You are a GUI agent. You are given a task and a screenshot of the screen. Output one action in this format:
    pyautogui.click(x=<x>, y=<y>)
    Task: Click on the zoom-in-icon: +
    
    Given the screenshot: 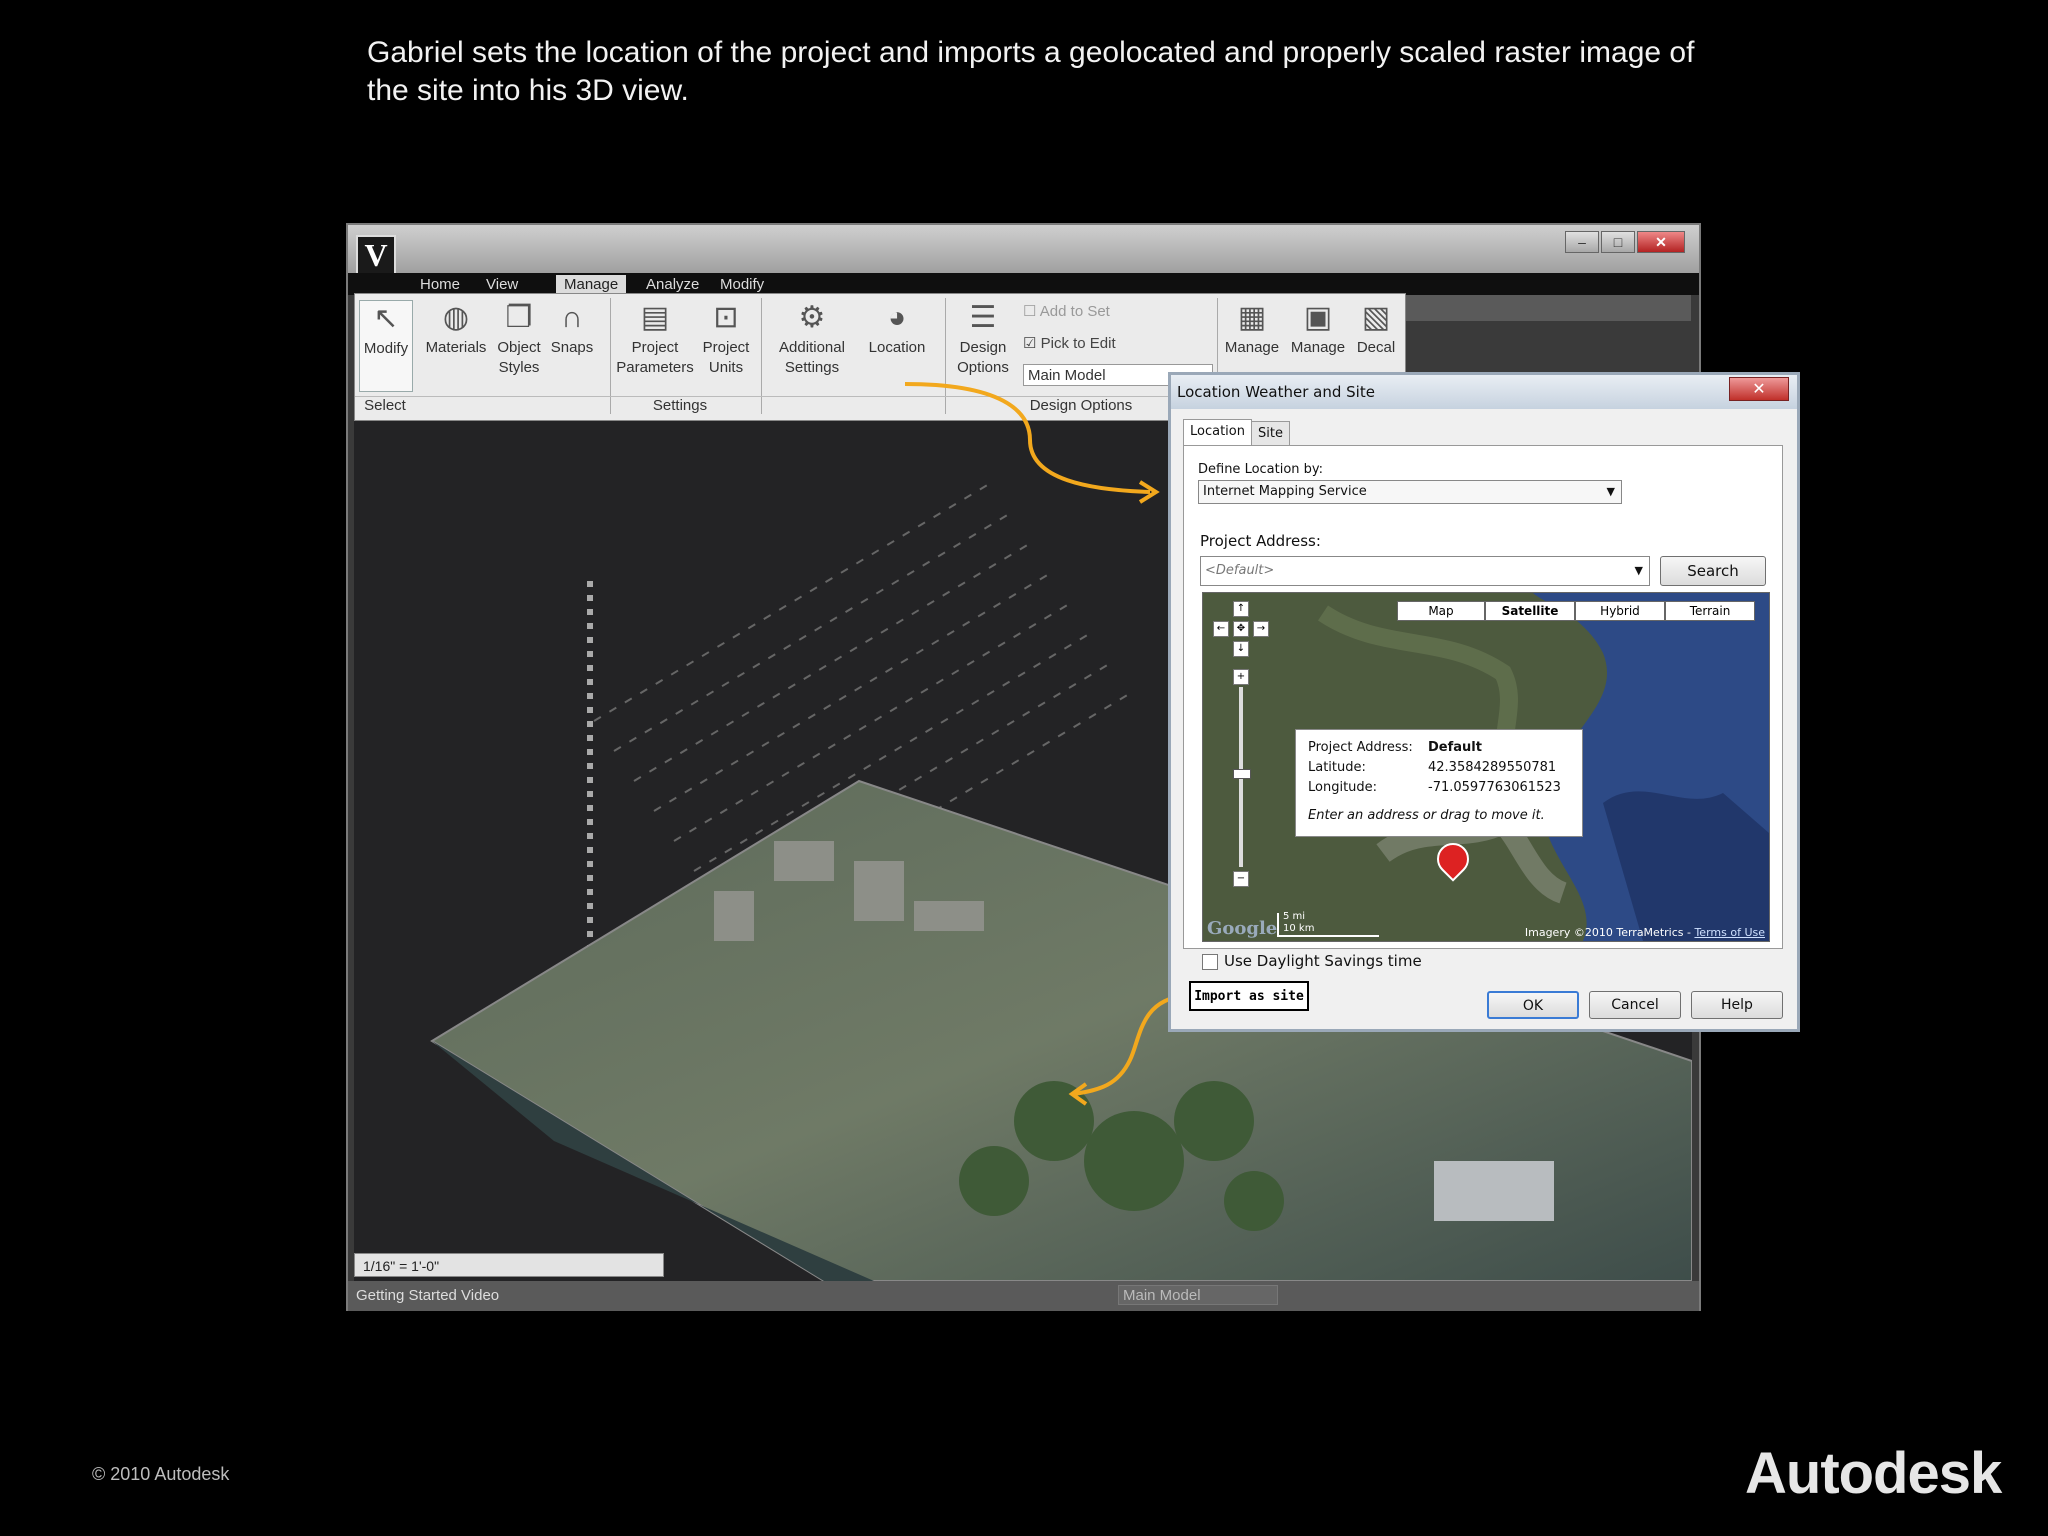 What is the action you would take?
    pyautogui.click(x=1241, y=677)
    